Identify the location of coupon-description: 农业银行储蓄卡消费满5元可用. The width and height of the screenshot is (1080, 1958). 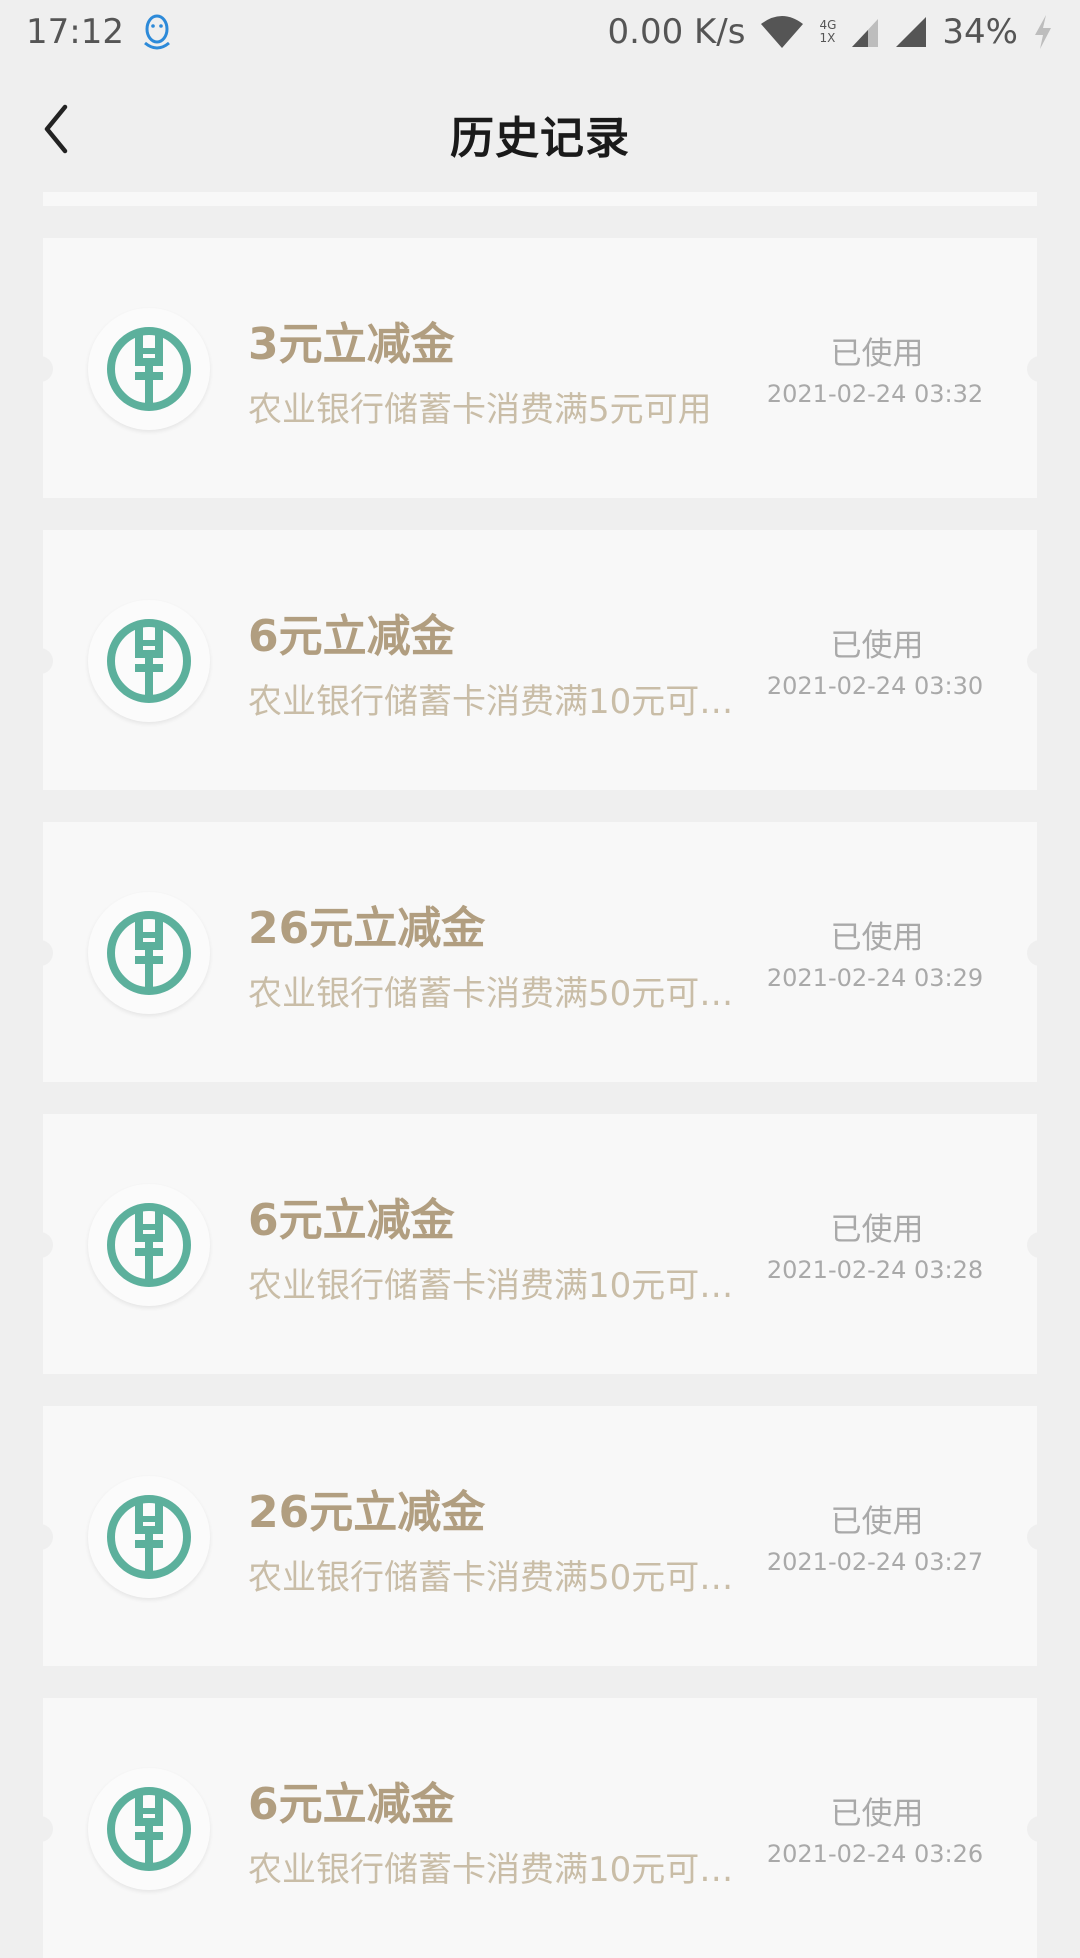
(480, 410).